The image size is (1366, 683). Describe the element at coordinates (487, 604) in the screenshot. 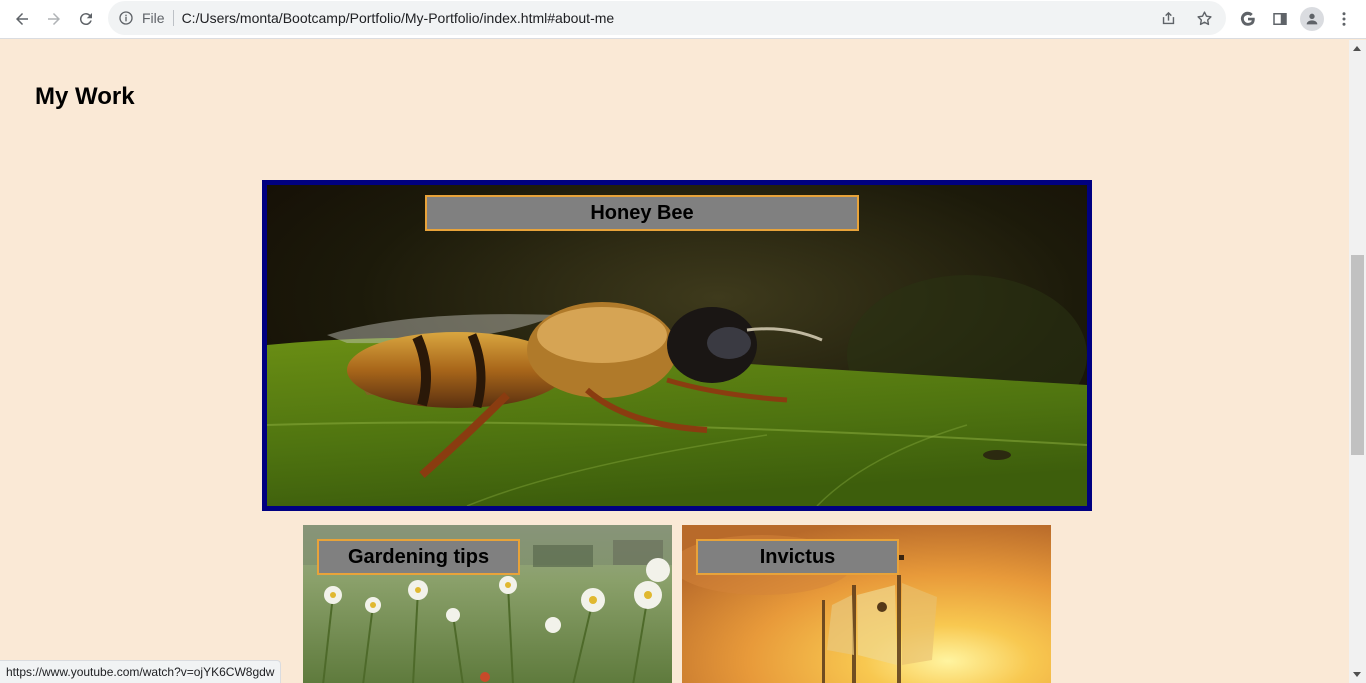

I see `project-card-gardening-tips: Gardening tips` at that location.